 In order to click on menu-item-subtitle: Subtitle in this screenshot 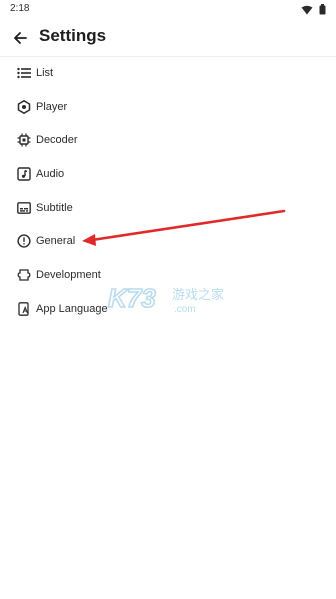, I will do `click(168, 208)`.